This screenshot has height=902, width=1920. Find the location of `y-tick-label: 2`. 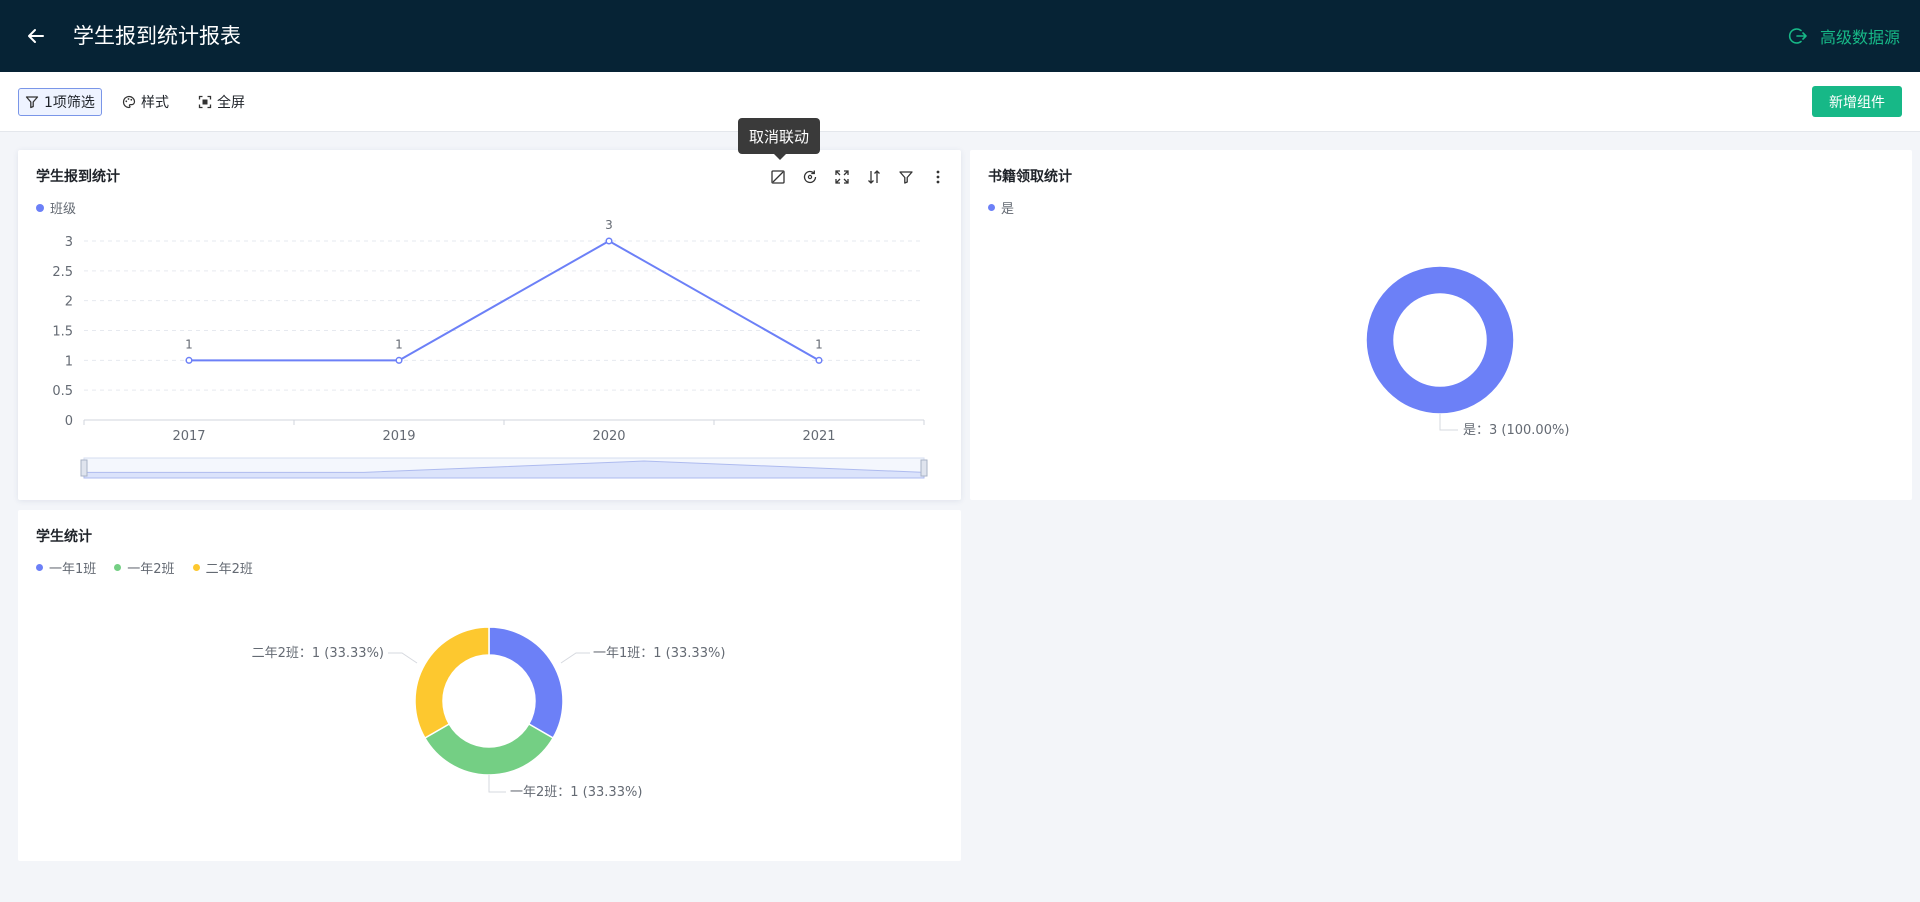

y-tick-label: 2 is located at coordinates (69, 302).